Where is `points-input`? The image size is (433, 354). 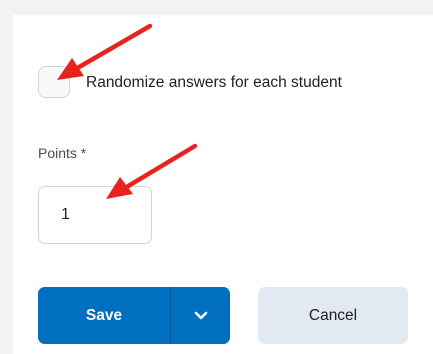 points-input is located at coordinates (95, 215).